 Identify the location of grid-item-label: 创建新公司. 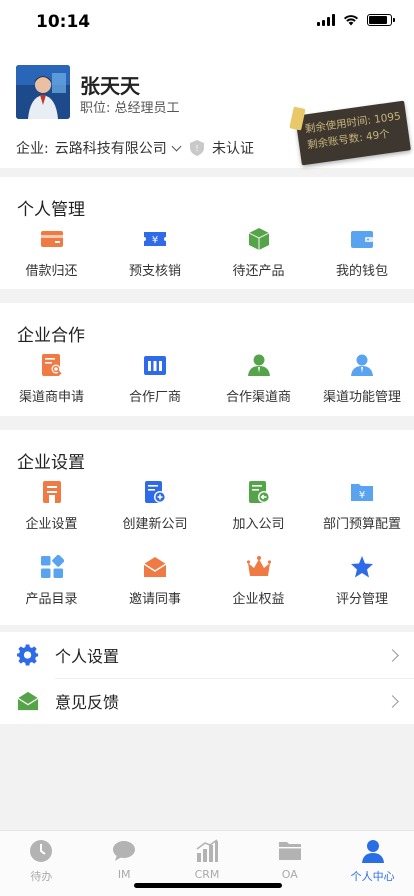
(155, 524).